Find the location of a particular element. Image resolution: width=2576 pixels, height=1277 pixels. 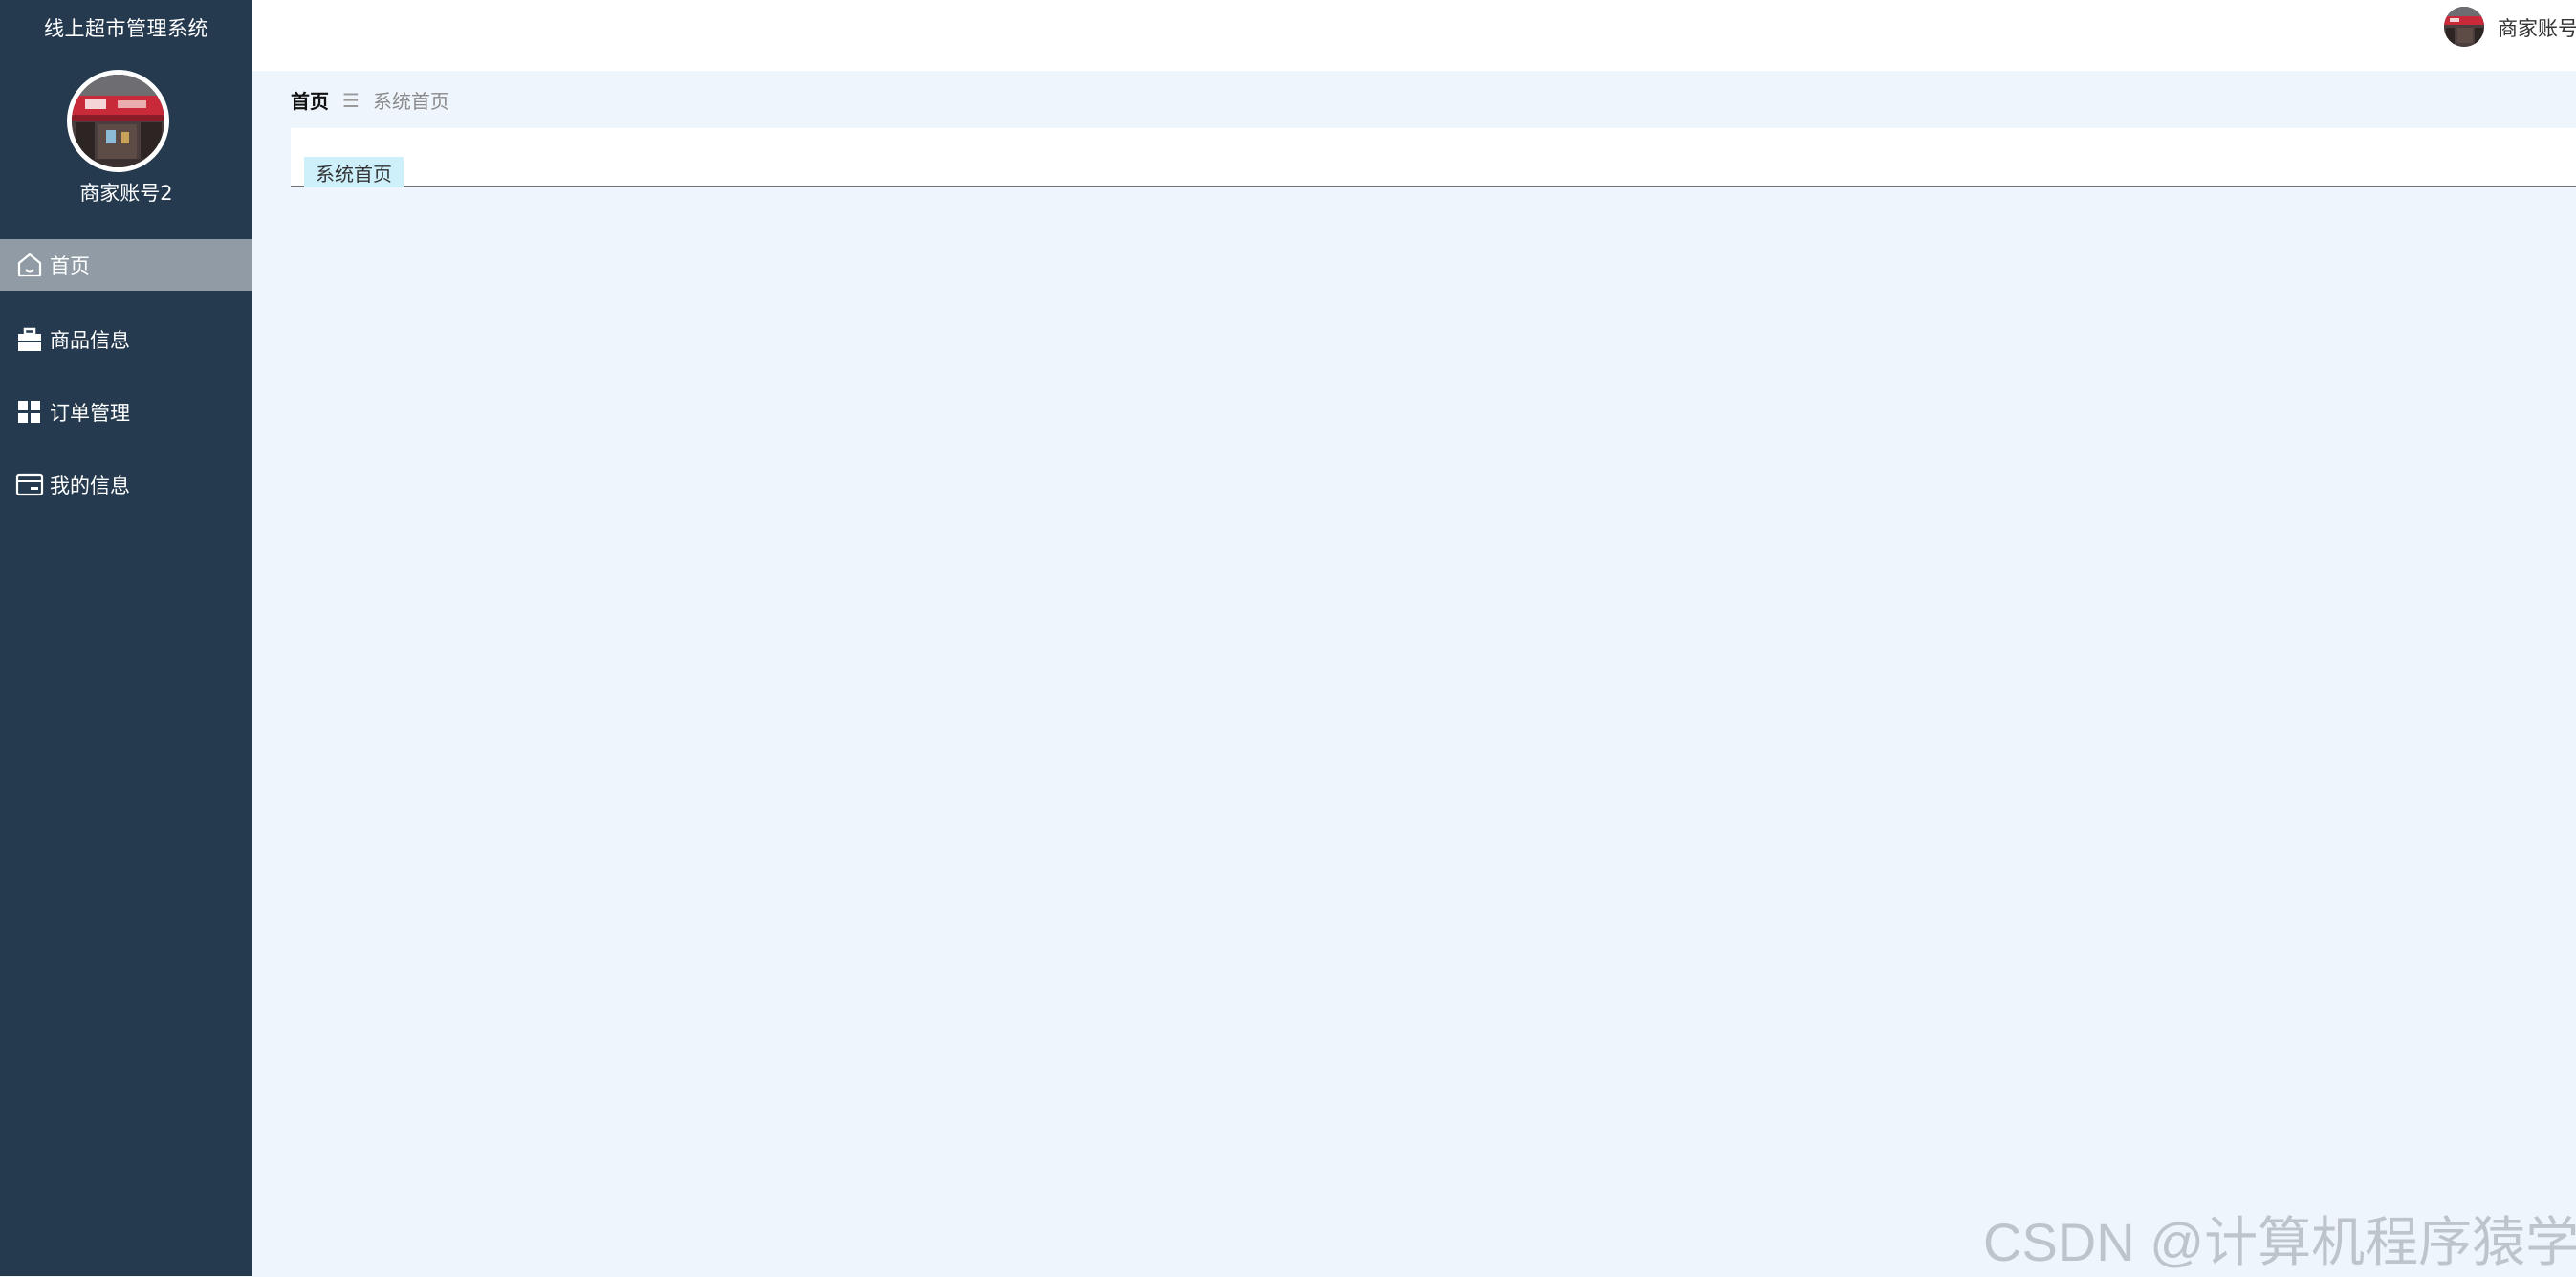

watermark: CSDN @计算机程序猿学长 is located at coordinates (2279, 1242).